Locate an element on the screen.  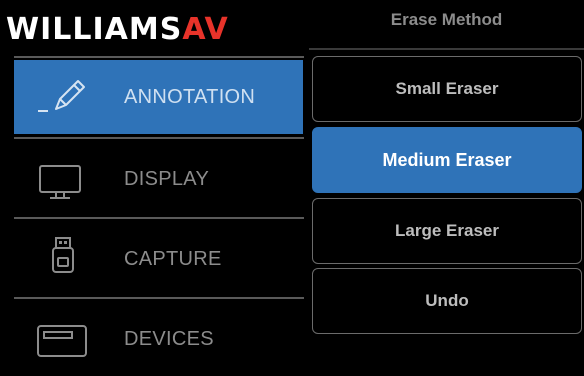
sidebar-item-label: ANNOTATION is located at coordinates (190, 96).